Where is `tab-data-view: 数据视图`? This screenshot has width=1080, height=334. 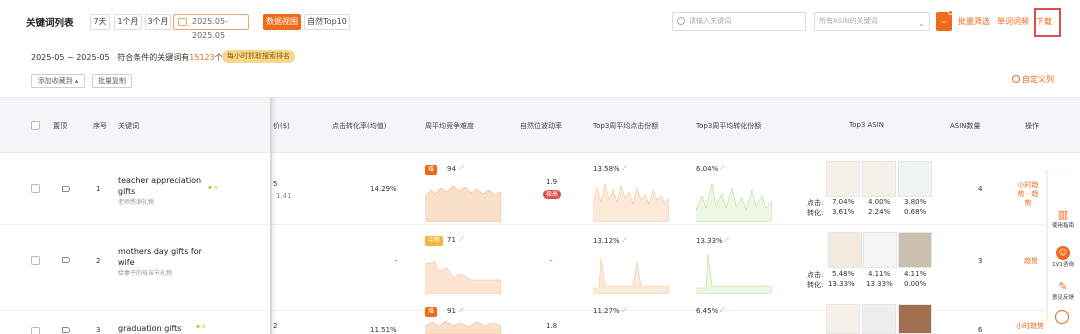
tab-data-view: 数据视图 is located at coordinates (282, 22).